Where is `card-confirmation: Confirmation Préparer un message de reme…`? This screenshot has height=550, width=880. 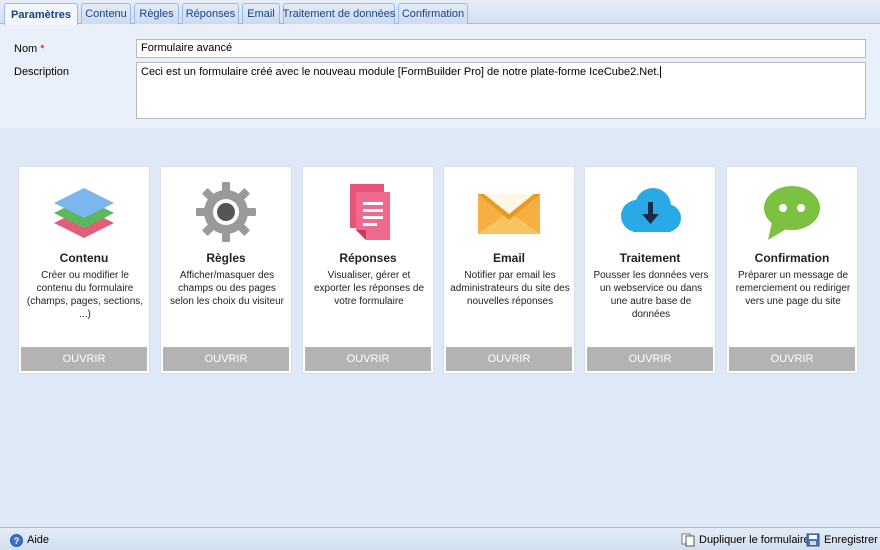
card-confirmation: Confirmation Préparer un message de reme… is located at coordinates (792, 270).